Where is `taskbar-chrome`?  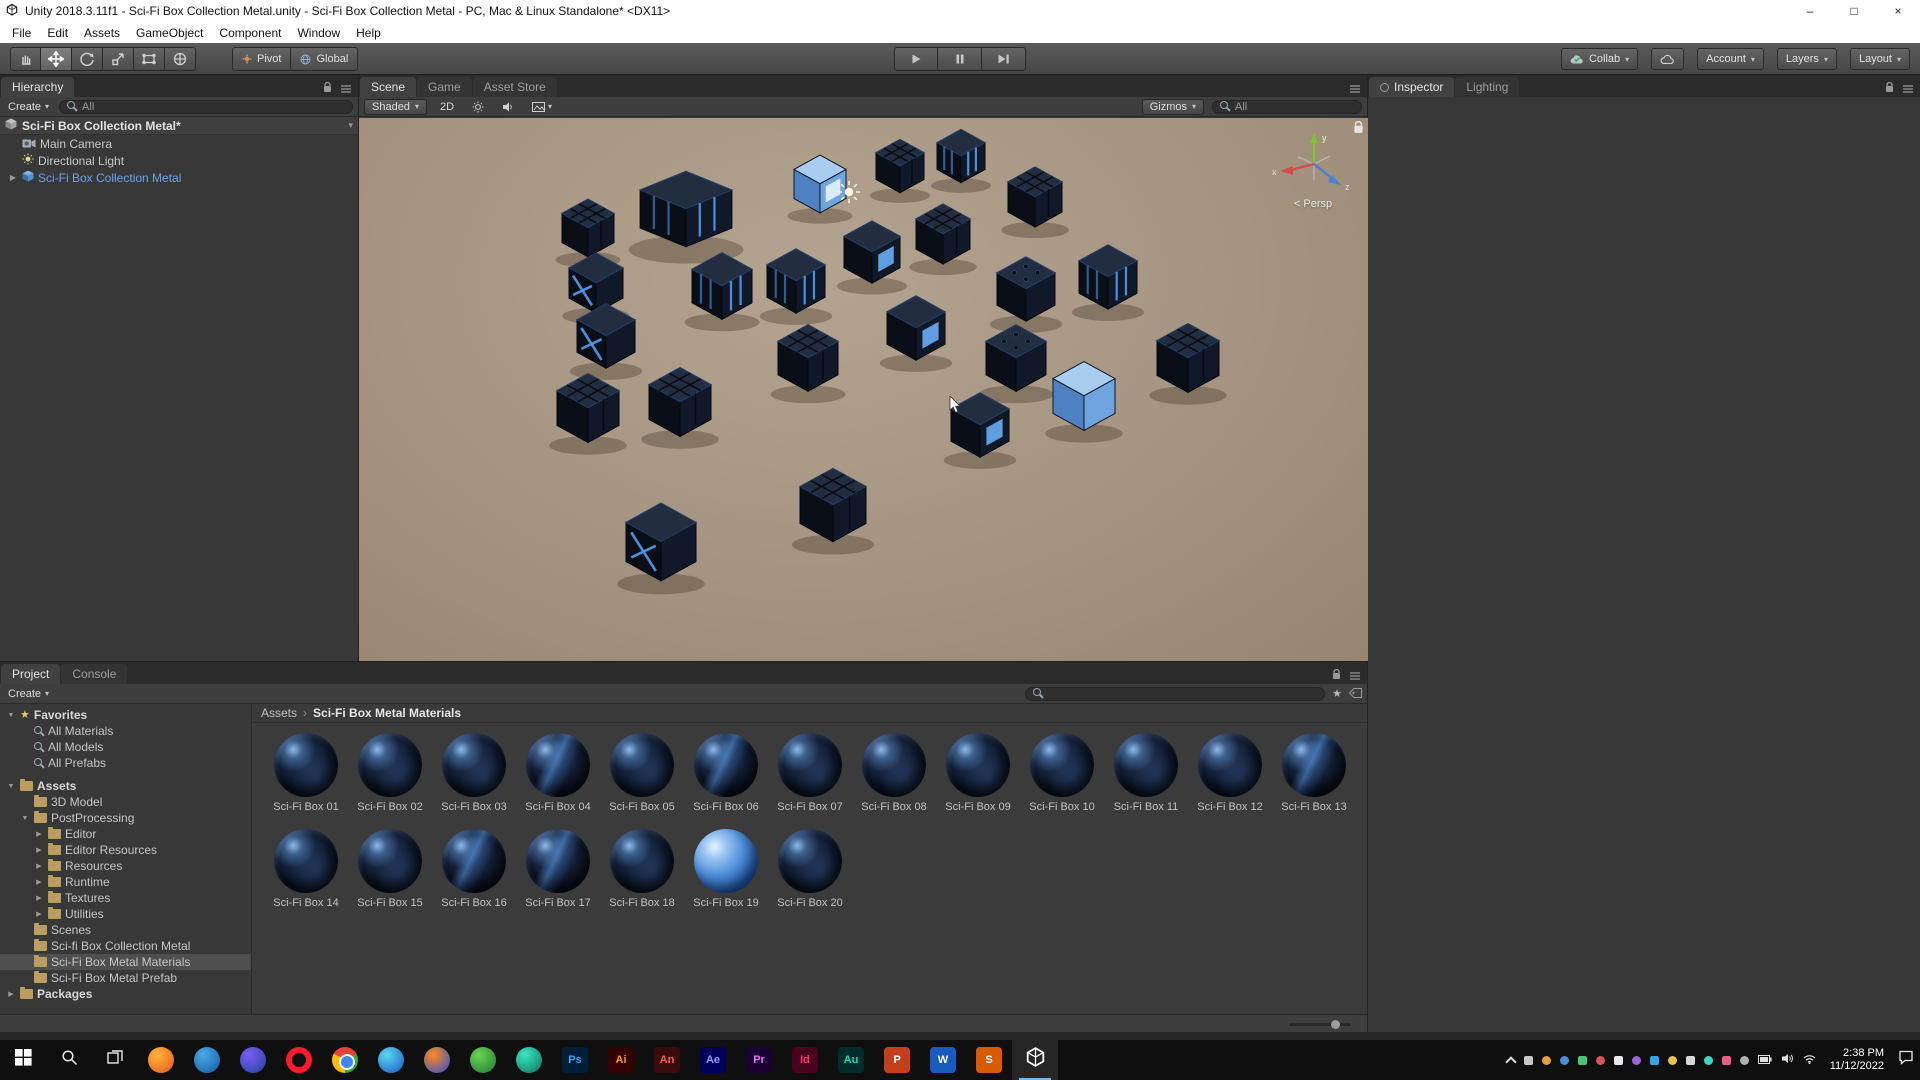
taskbar-chrome is located at coordinates (345, 1060).